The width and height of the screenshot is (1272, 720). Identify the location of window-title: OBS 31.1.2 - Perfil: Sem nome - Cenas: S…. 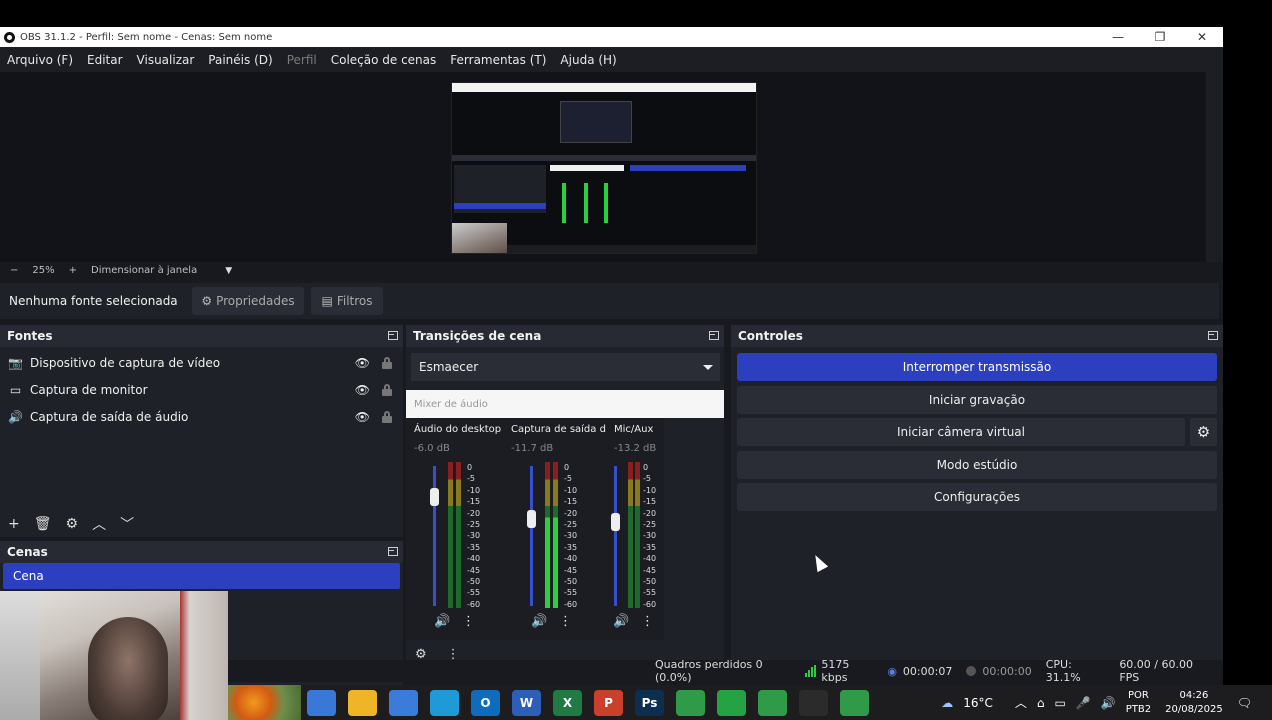
(146, 37).